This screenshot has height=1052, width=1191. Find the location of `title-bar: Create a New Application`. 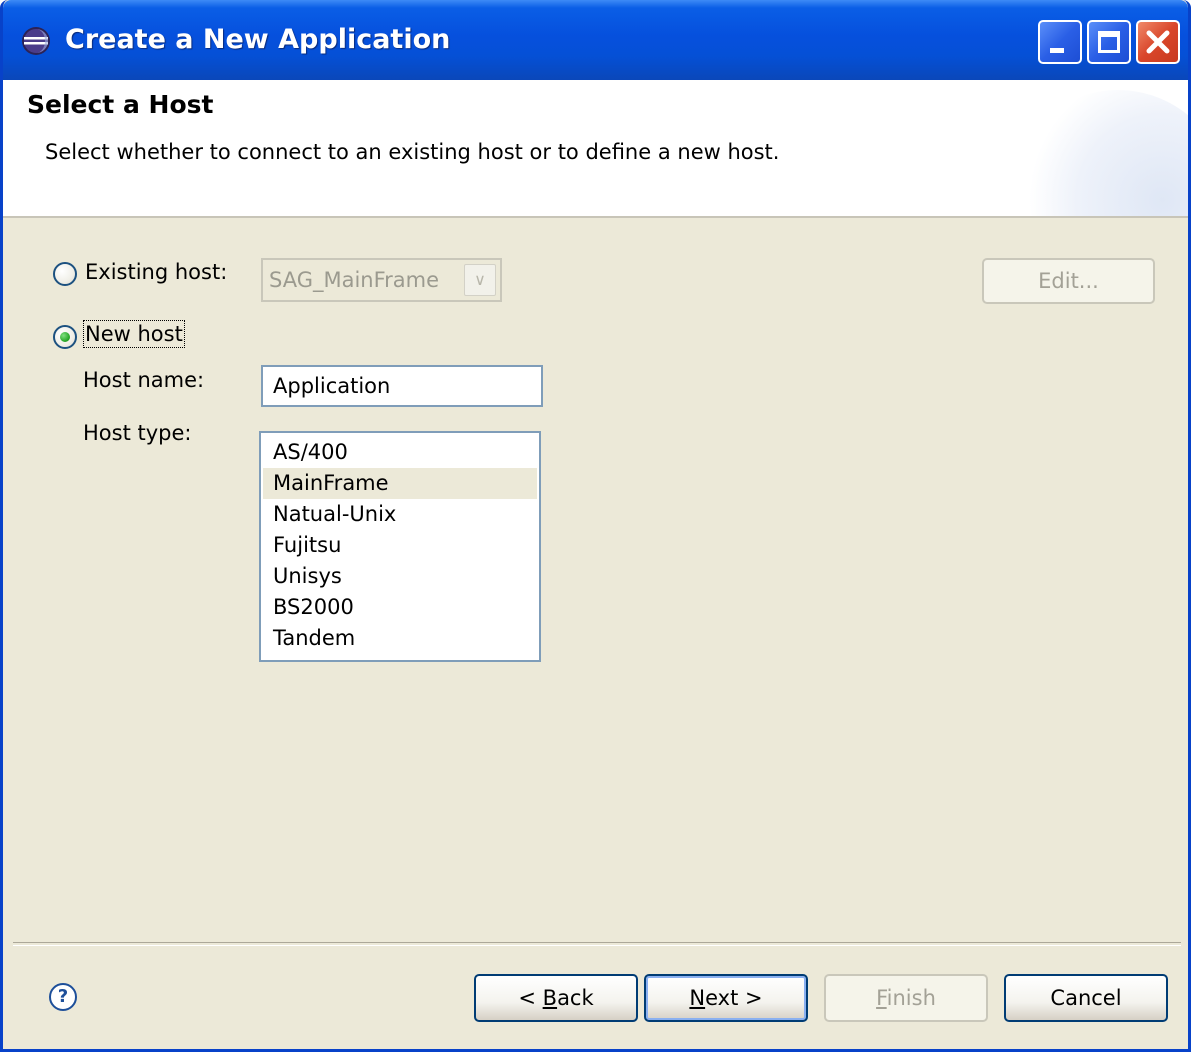

title-bar: Create a New Application is located at coordinates (595, 40).